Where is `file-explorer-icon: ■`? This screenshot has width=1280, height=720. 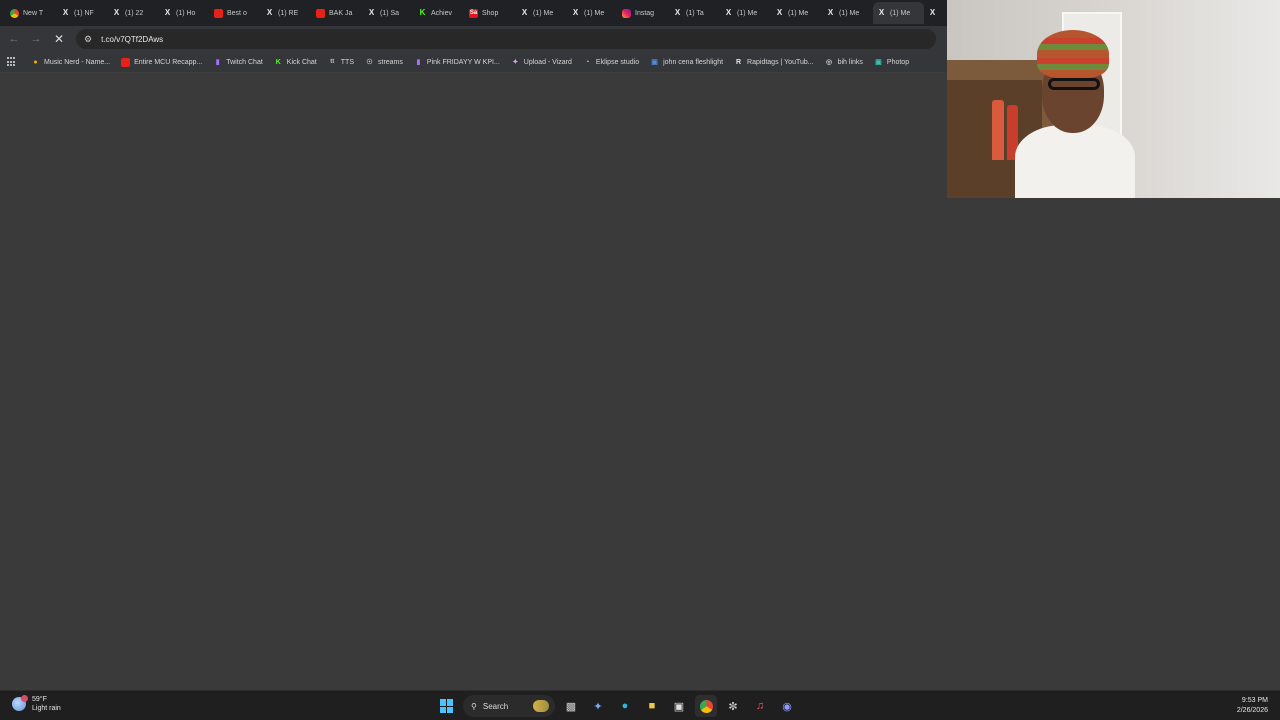
file-explorer-icon: ■ is located at coordinates (652, 706).